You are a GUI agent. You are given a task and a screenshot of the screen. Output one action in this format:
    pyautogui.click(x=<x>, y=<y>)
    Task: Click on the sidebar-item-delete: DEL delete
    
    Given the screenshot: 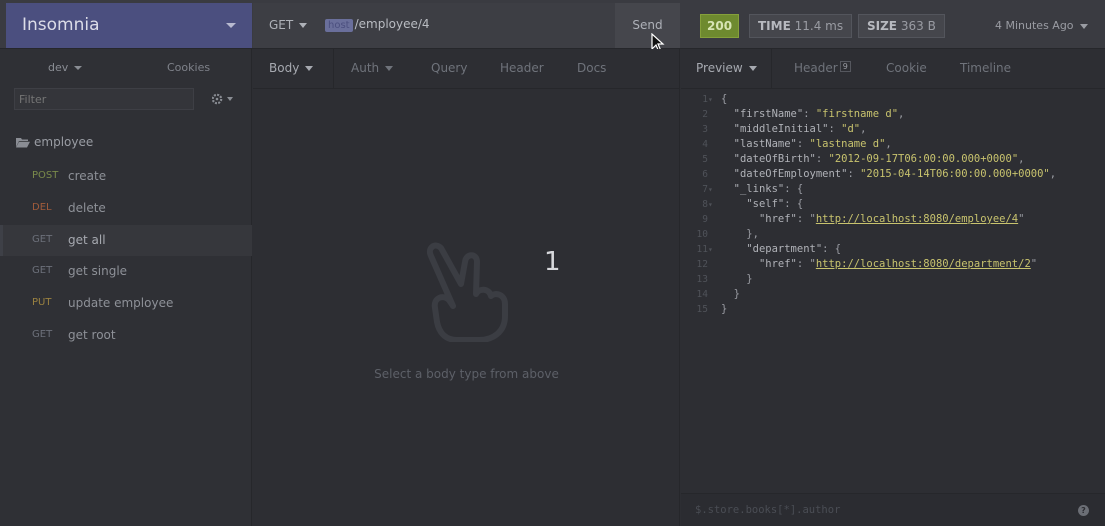 What is the action you would take?
    pyautogui.click(x=126, y=208)
    